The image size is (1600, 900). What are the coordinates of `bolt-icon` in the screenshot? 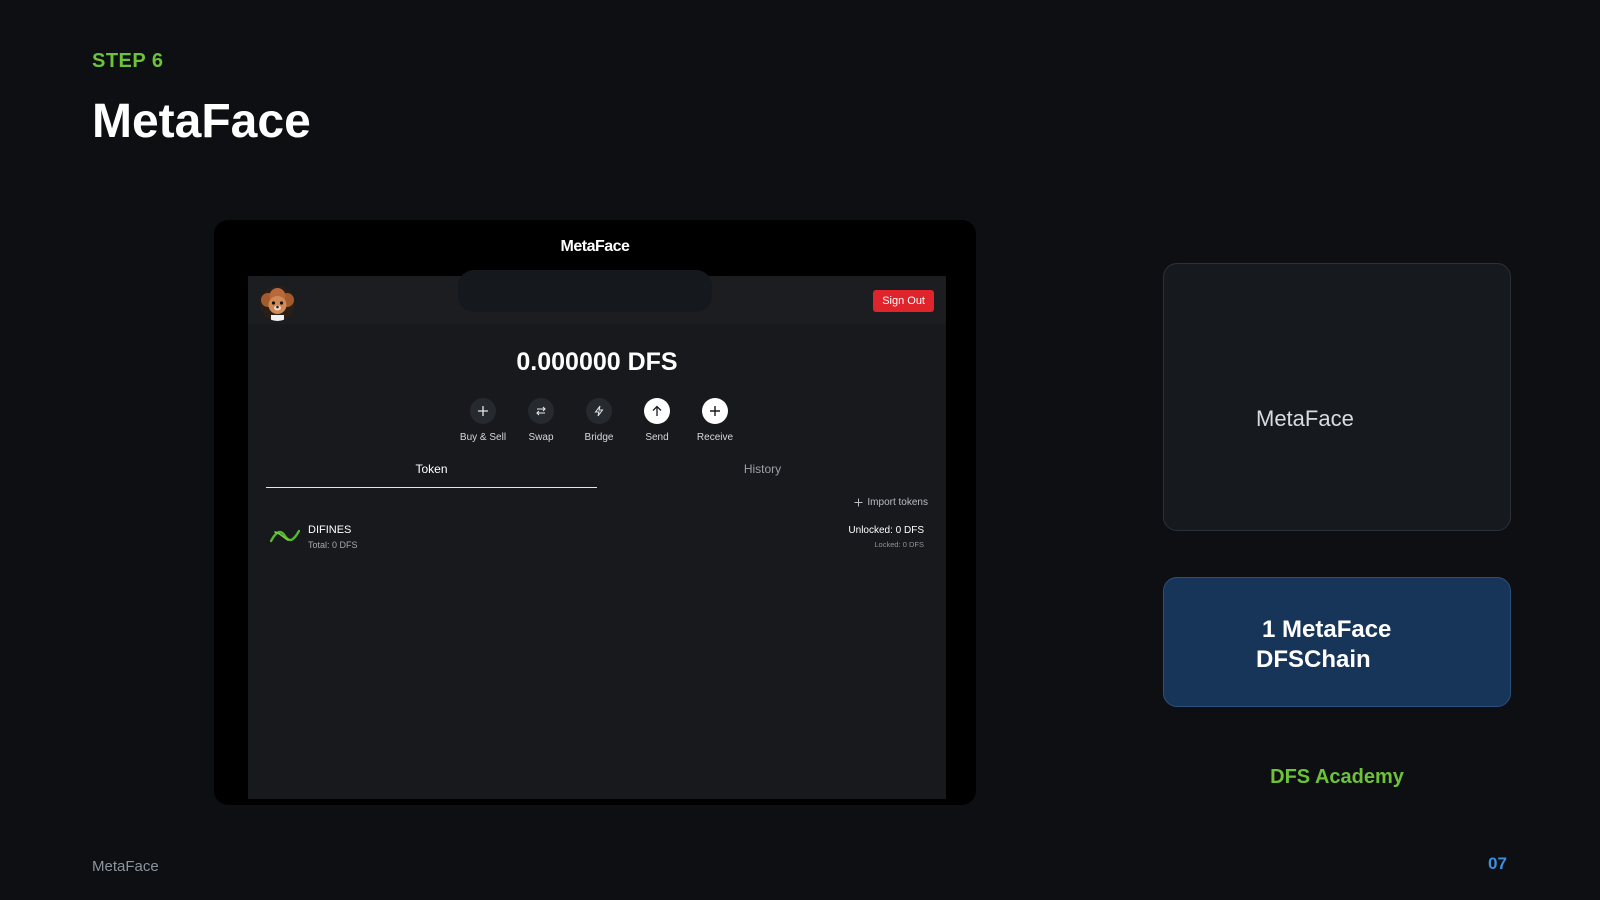 It's located at (599, 411).